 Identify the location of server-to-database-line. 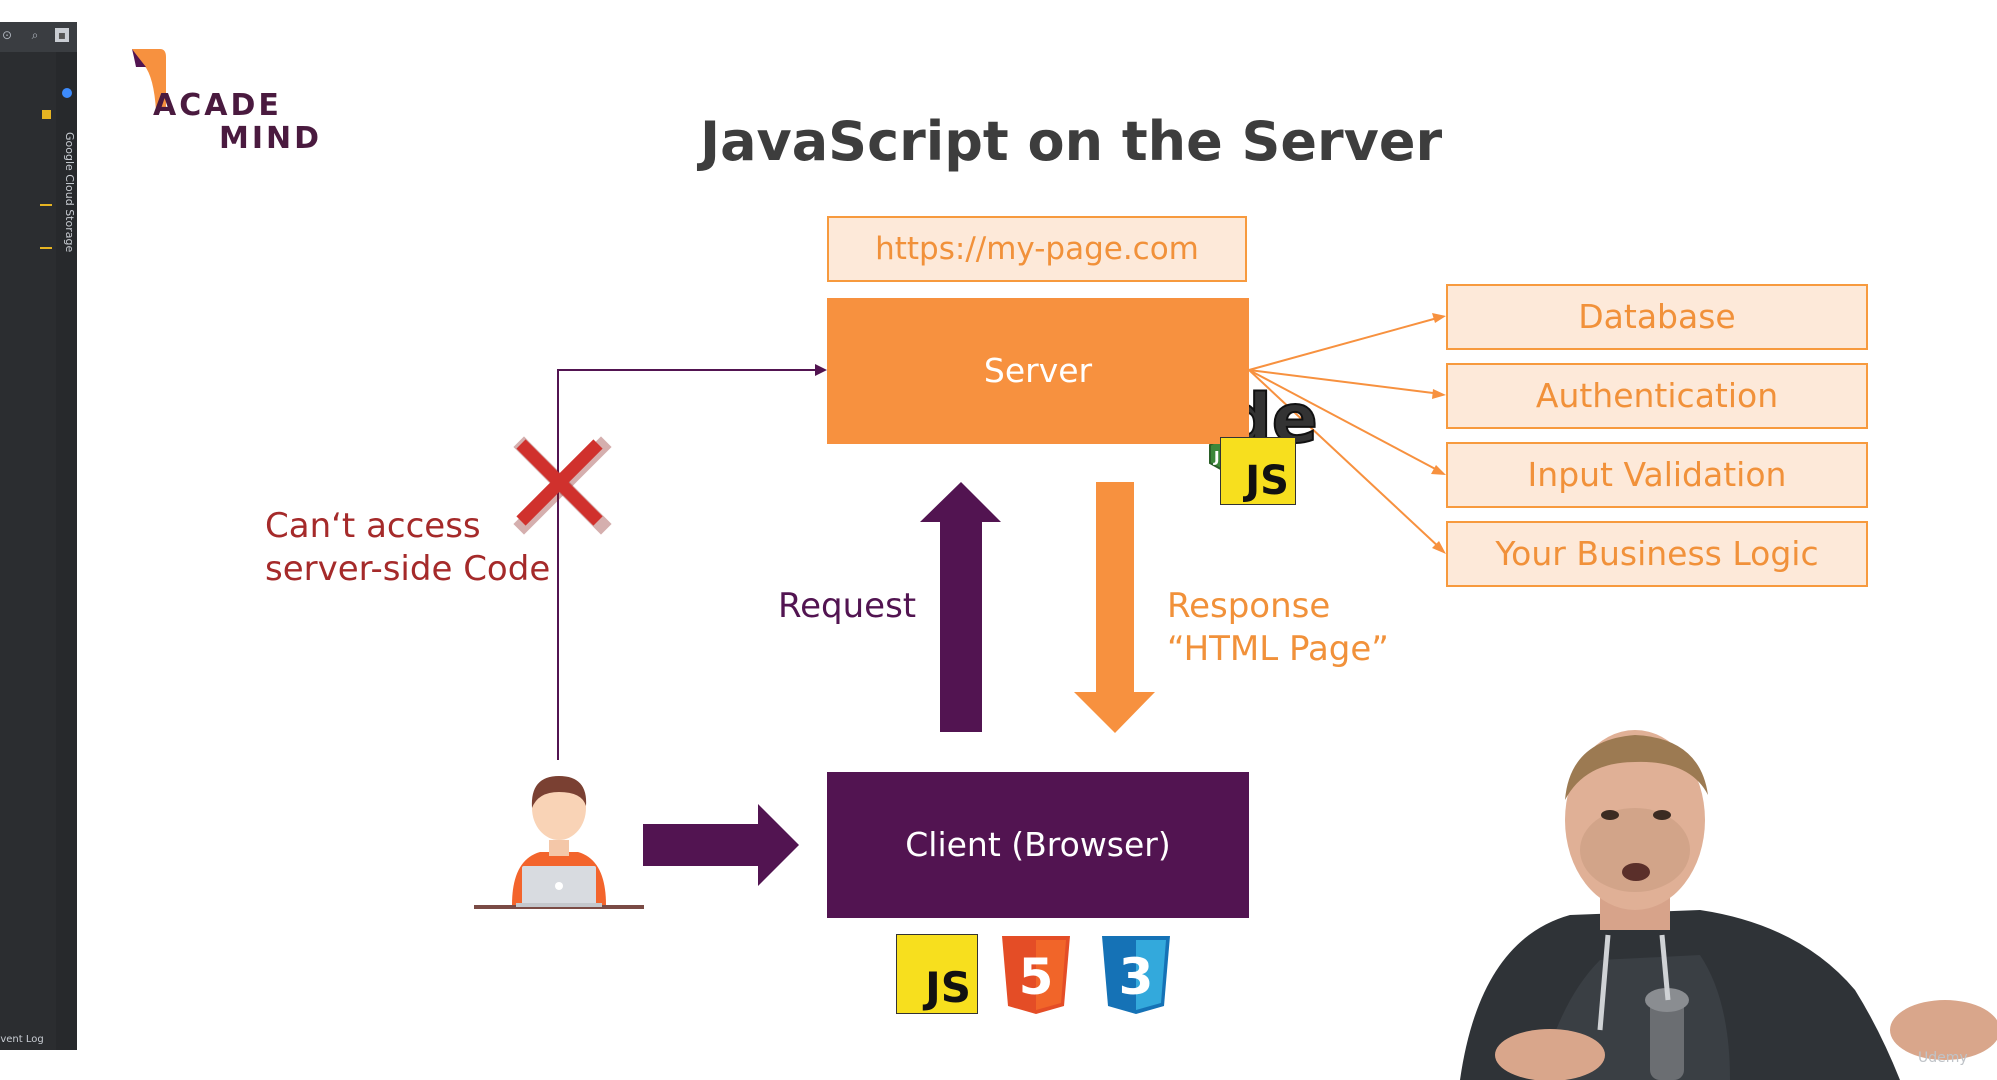
(1345, 343).